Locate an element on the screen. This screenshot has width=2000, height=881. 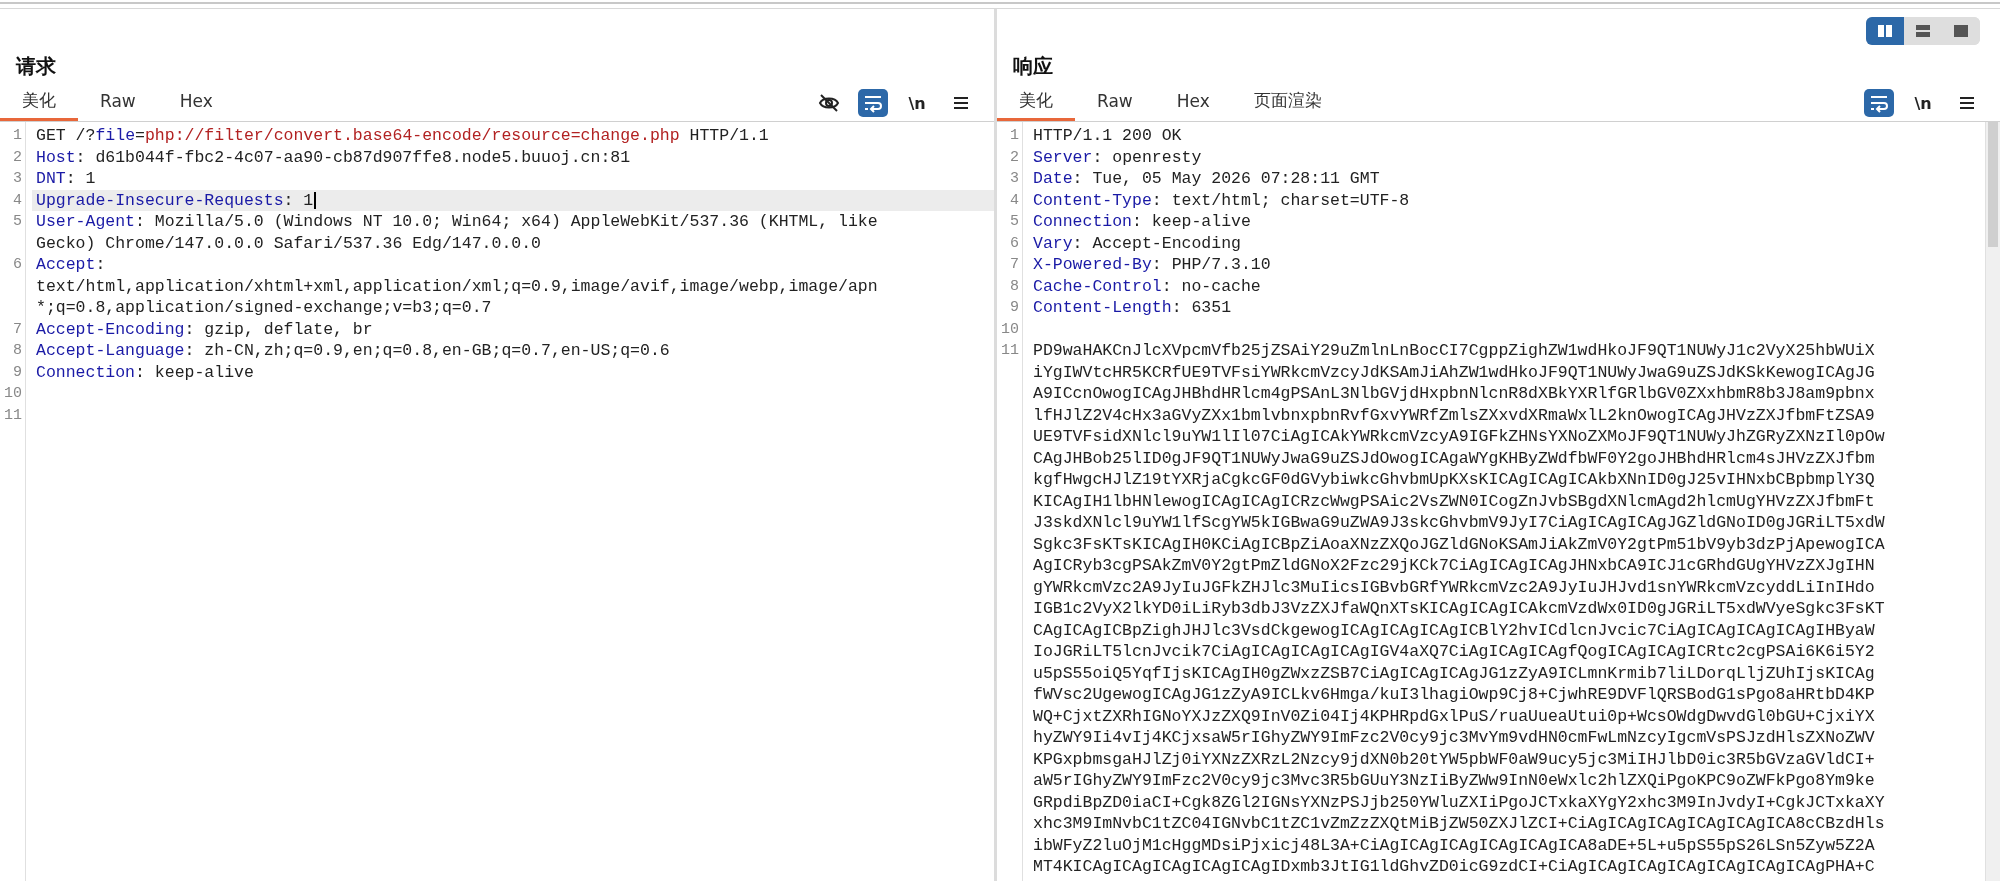
code-line: UE9TVFsidXNlcl9uYW1lIl07CiAgICAkYWRkcmVzcyA9IGFkZHNsYXNoZXMoJF9QT1NUWyJhZGRyZXNzIl0pOw is located at coordinates (1459, 437).